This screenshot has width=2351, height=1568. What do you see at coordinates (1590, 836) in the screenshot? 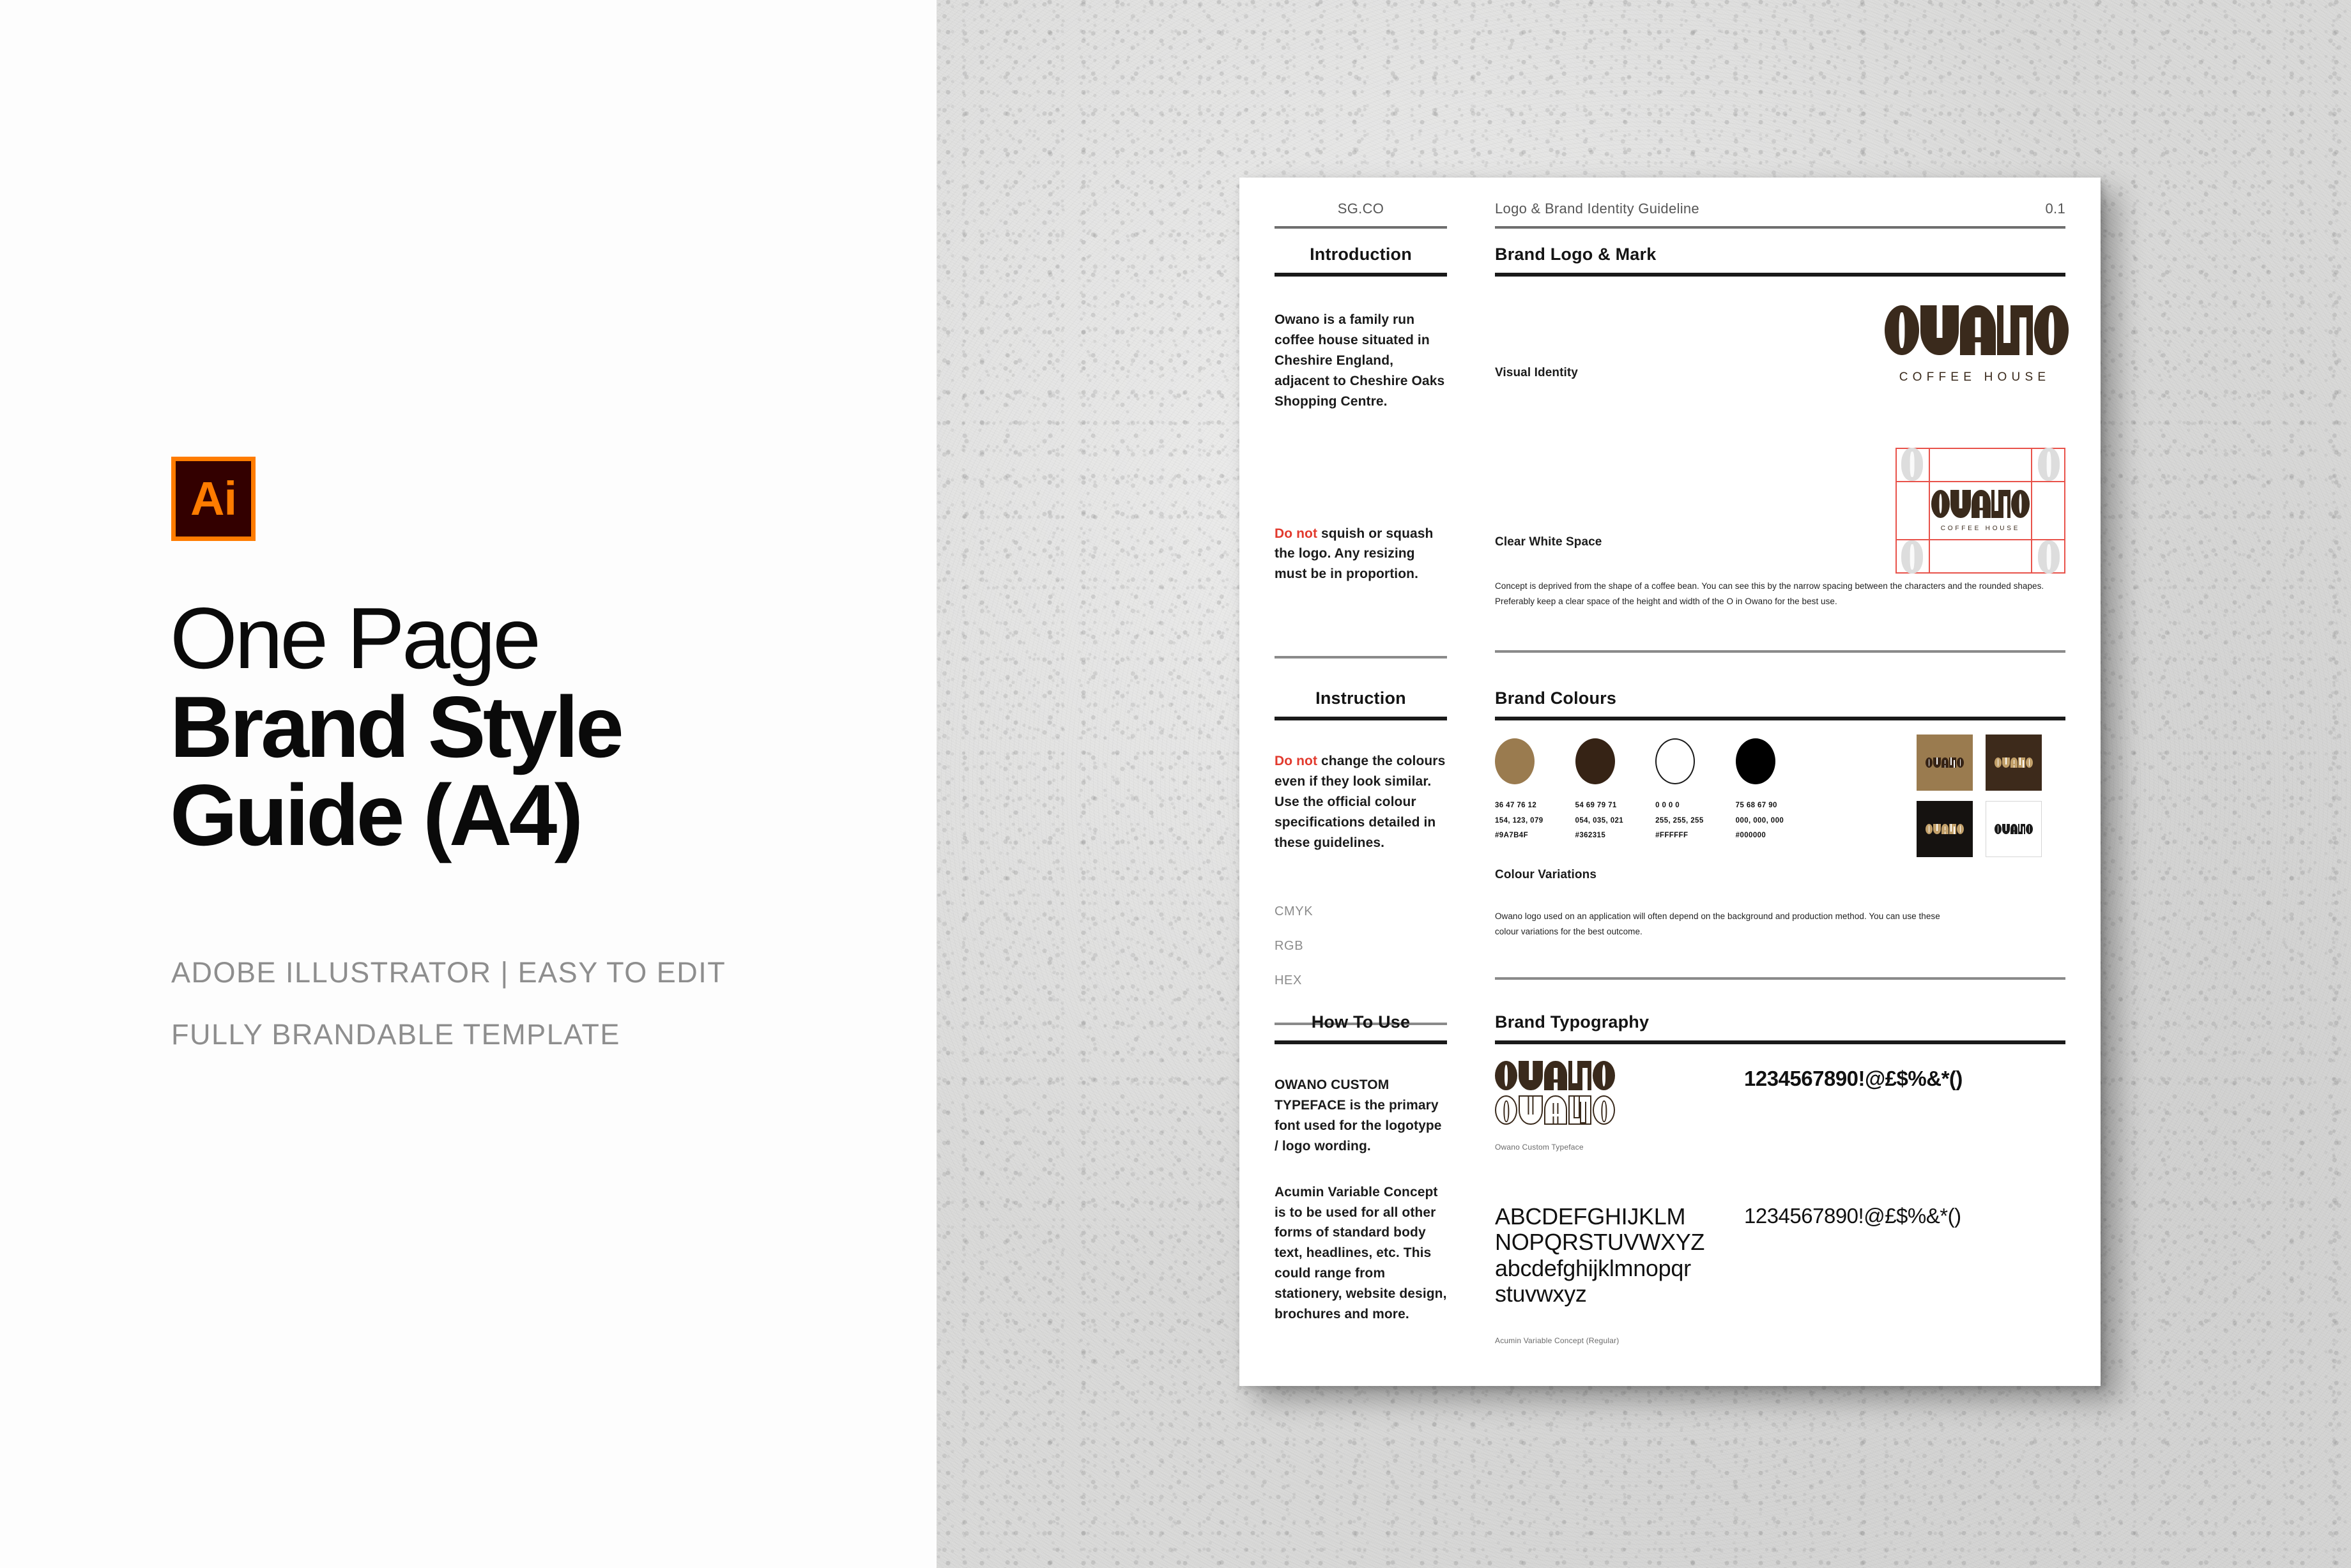
I see `swatch-hex-brown: #362315` at bounding box center [1590, 836].